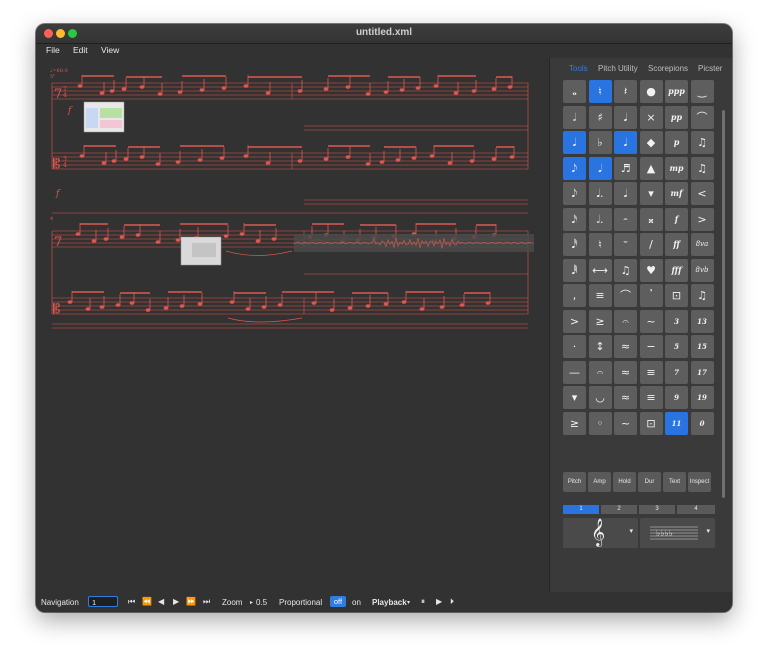 The height and width of the screenshot is (659, 768). What do you see at coordinates (699, 482) in the screenshot?
I see `inspect-mode-button: Inspect` at bounding box center [699, 482].